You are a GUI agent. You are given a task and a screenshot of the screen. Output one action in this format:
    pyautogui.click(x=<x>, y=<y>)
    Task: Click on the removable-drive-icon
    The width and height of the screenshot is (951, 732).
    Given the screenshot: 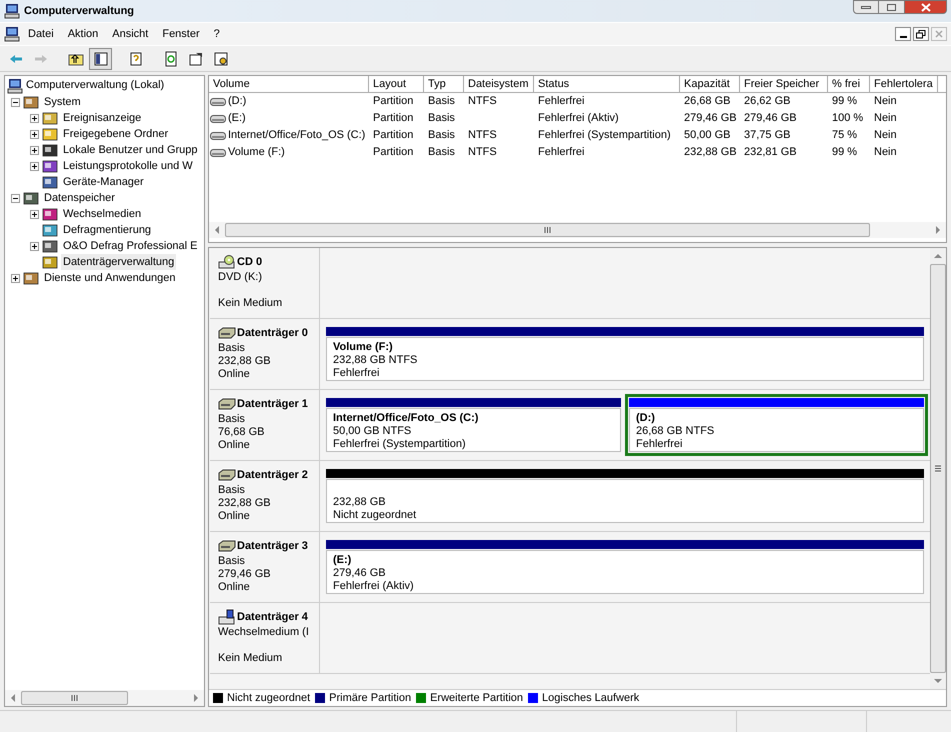 What is the action you would take?
    pyautogui.click(x=227, y=617)
    